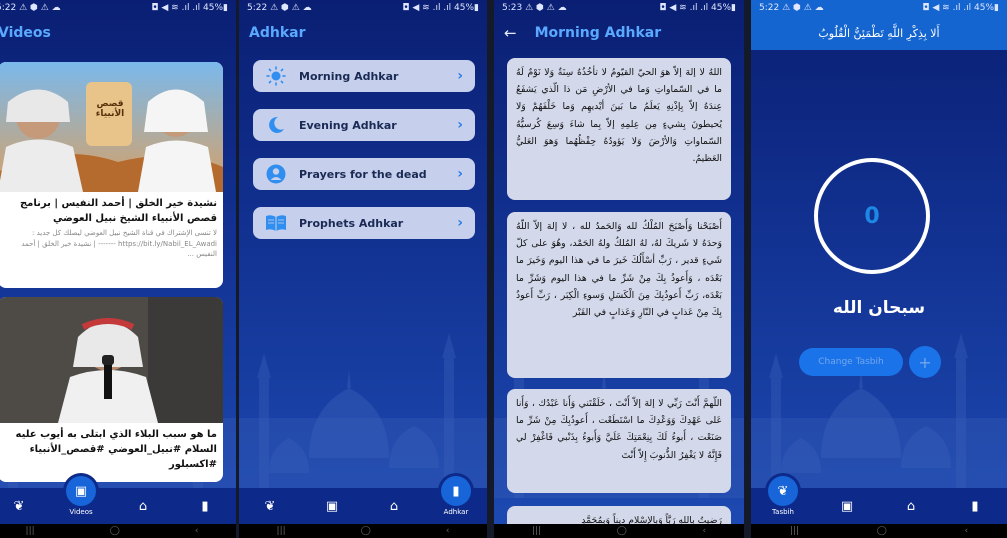 This screenshot has height=538, width=1007. I want to click on menu-item-label: Evening Adhkar, so click(348, 125).